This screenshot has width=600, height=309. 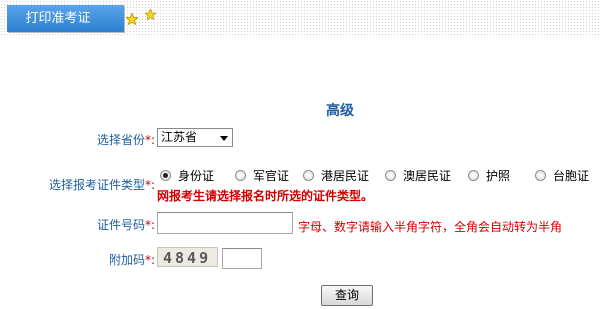 I want to click on tab-print-admission-ticket: 打印准考证, so click(x=65, y=18).